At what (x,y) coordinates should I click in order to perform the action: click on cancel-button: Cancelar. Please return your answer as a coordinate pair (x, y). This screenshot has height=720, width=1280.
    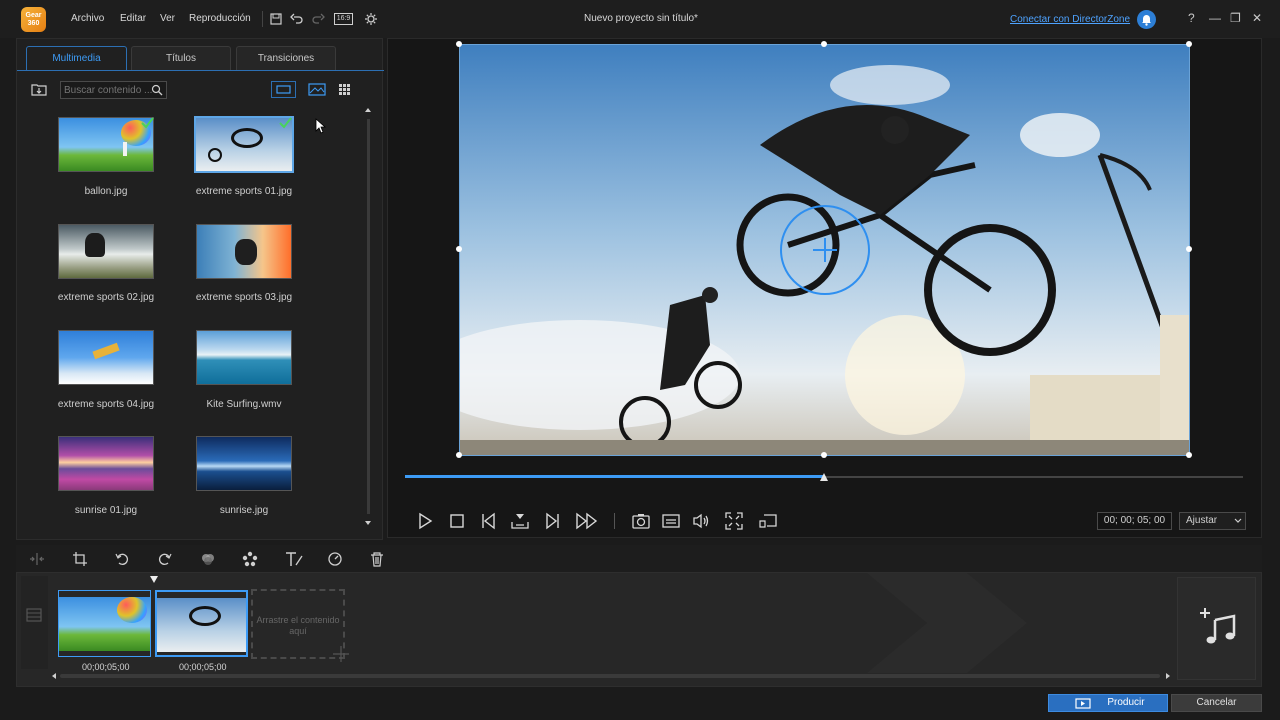
    Looking at the image, I should click on (1216, 703).